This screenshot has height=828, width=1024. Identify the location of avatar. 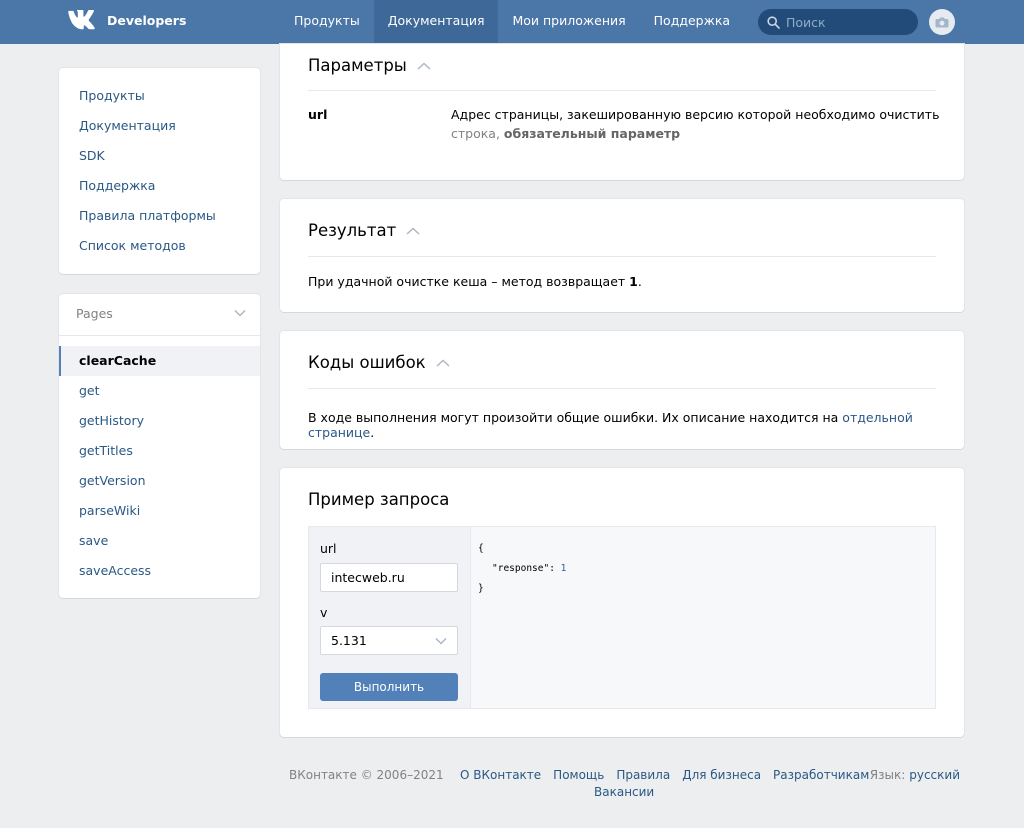
(942, 22).